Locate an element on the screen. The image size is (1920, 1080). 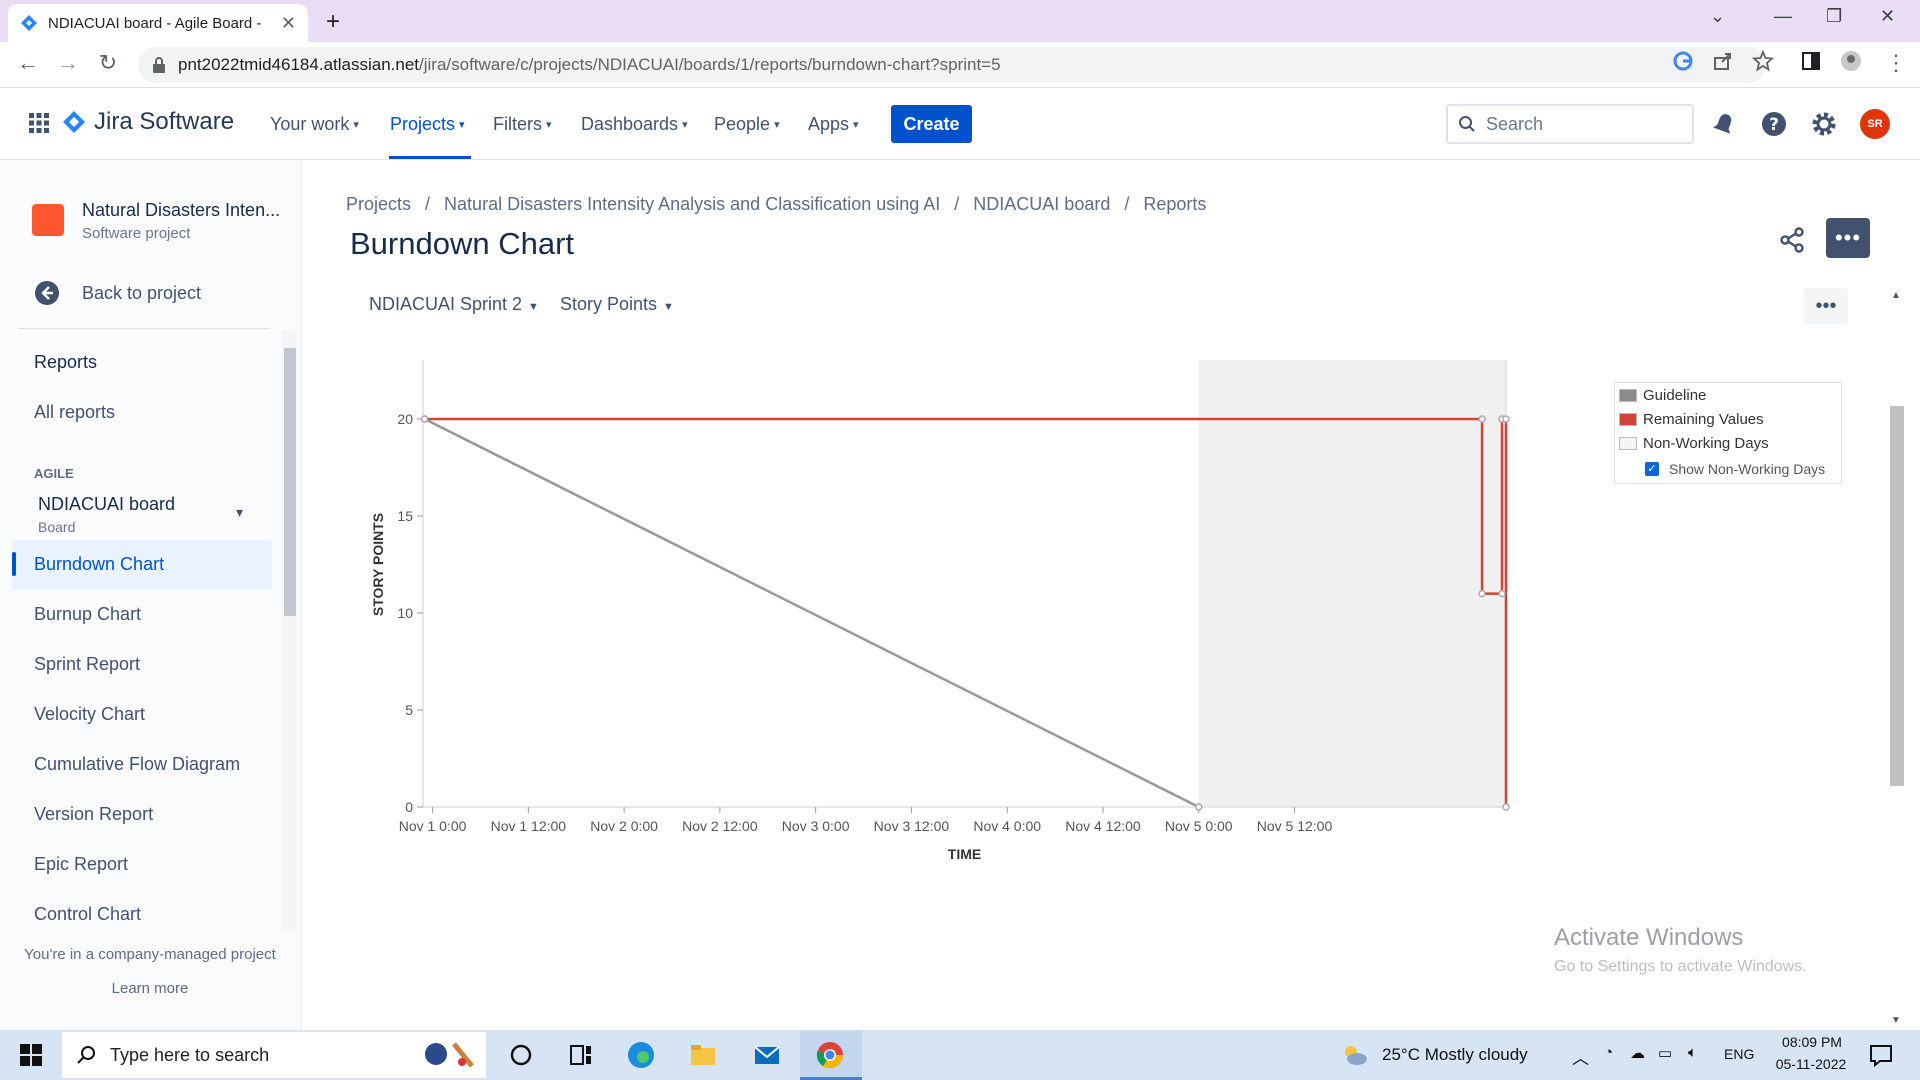
settings-gear-icon is located at coordinates (1824, 124).